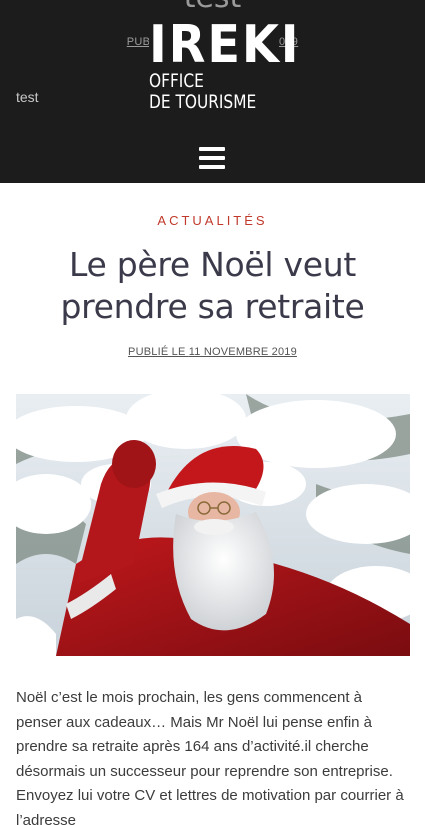 The height and width of the screenshot is (825, 425). I want to click on menu-bar-middle, so click(212, 158).